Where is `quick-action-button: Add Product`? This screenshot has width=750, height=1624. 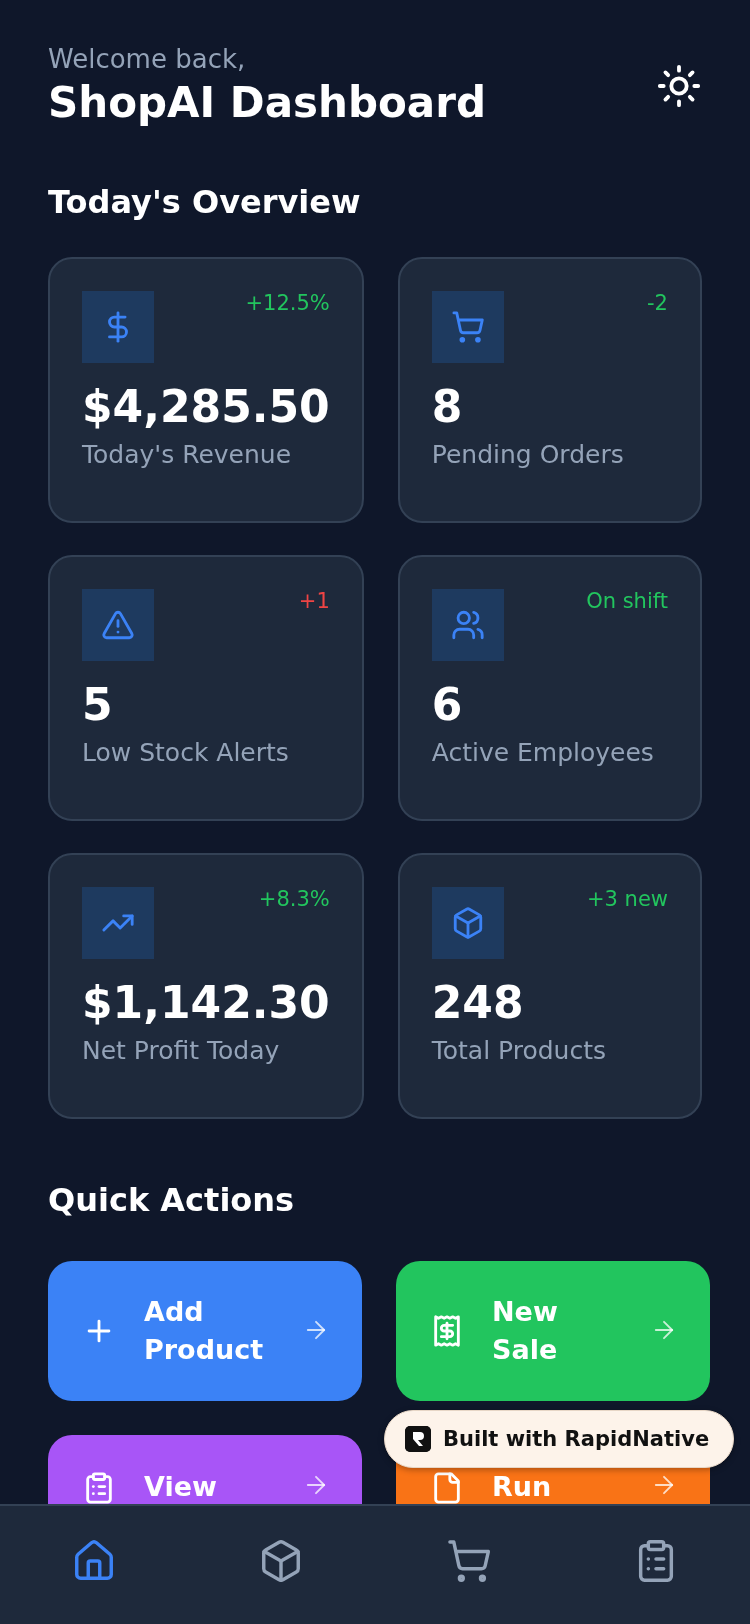
quick-action-button: Add Product is located at coordinates (205, 1331).